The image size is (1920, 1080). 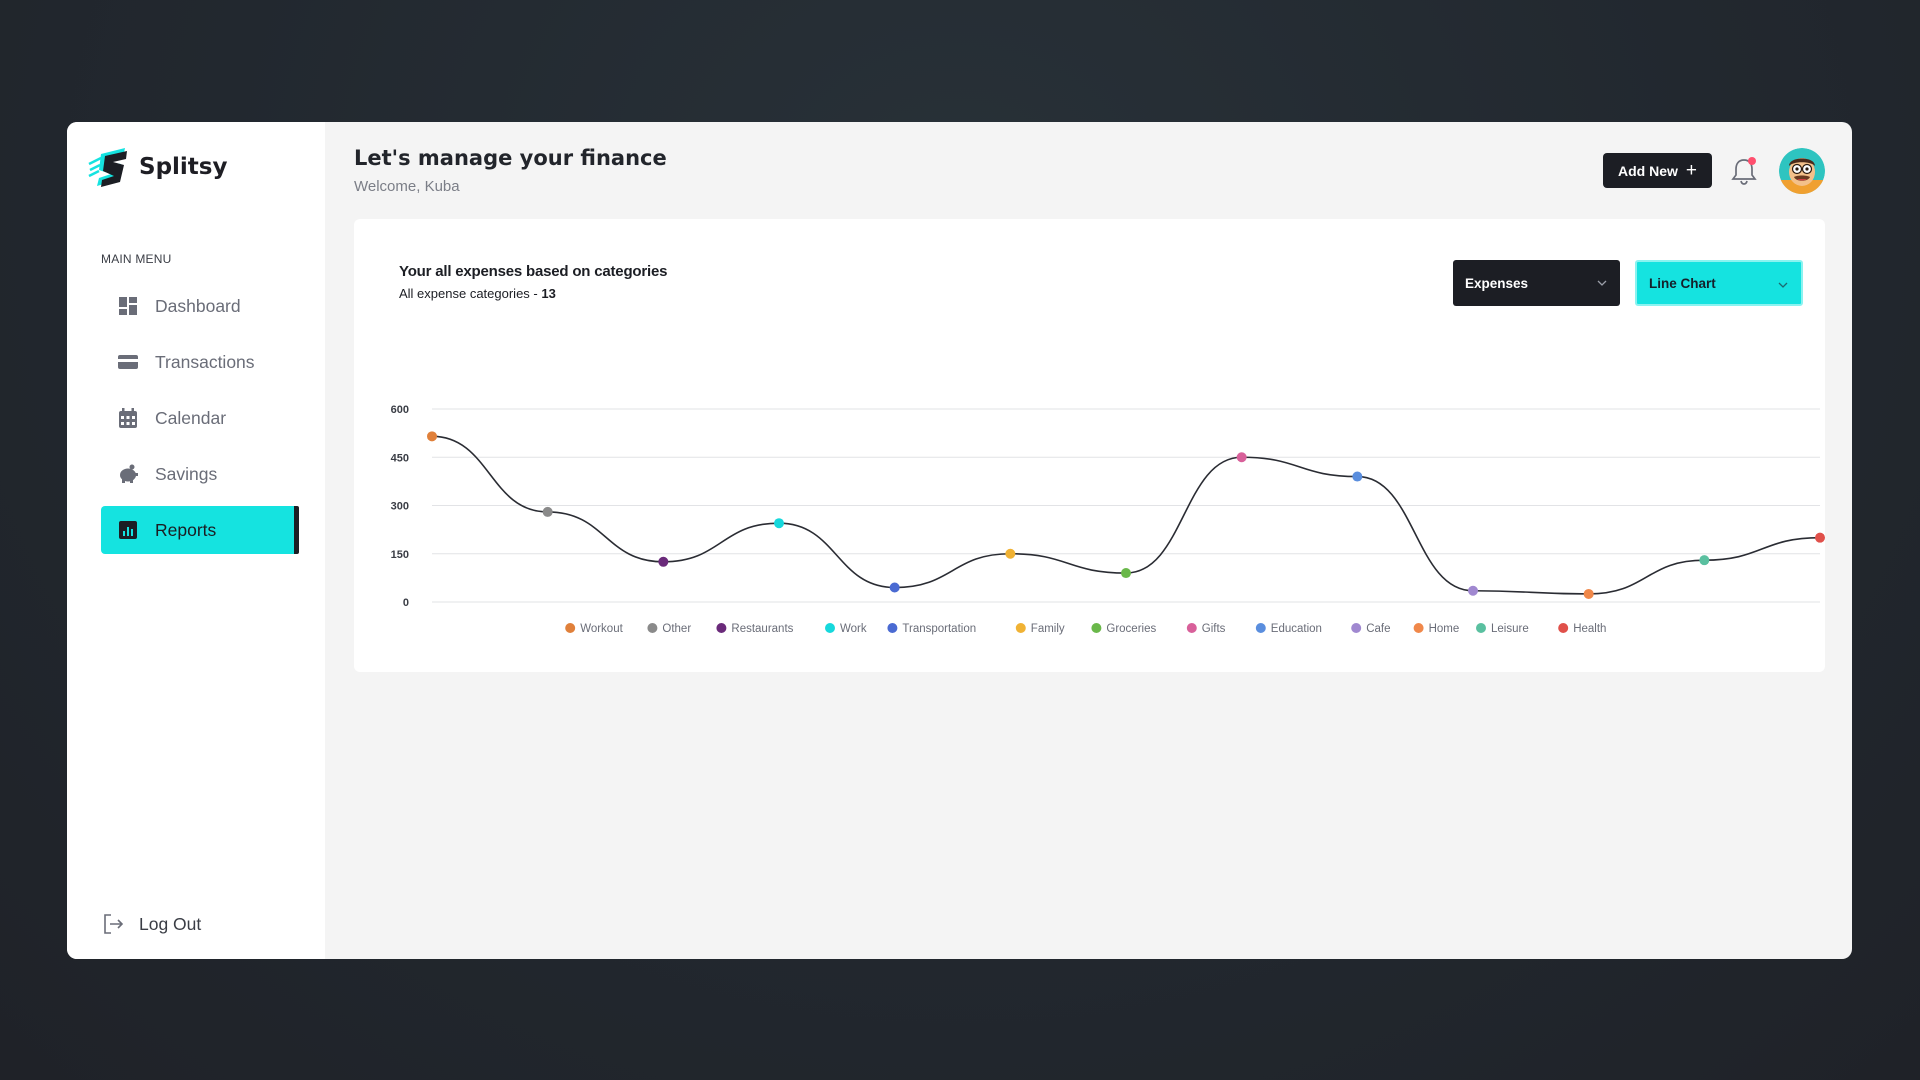 I want to click on user-avatar-icon, so click(x=1802, y=171).